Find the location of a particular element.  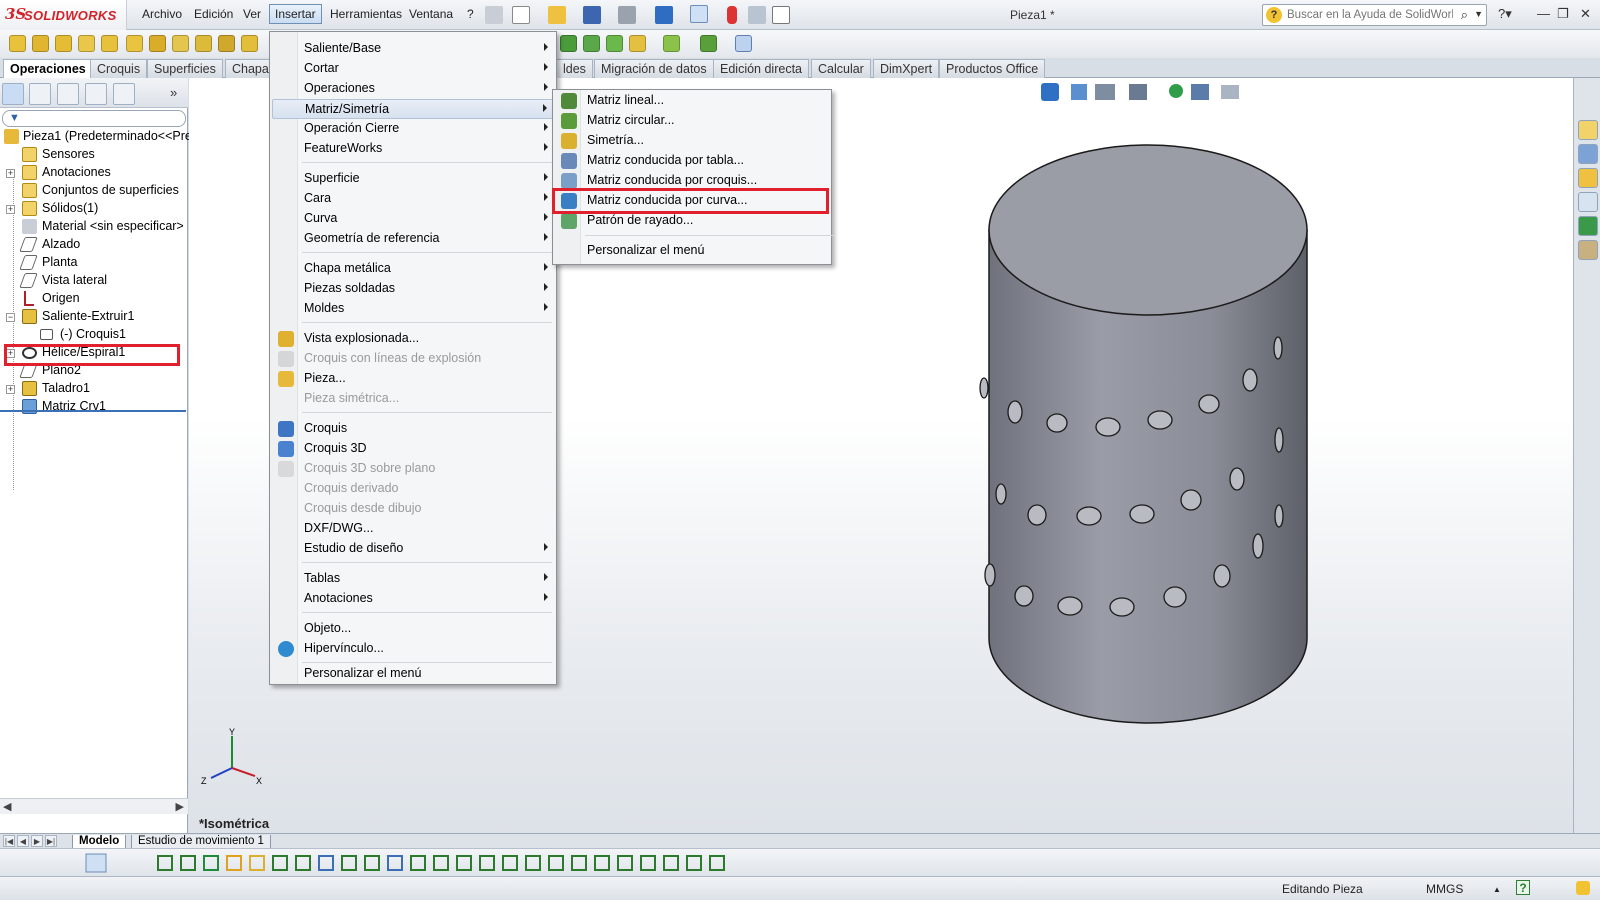

close-icon: ✕ is located at coordinates (1585, 14).